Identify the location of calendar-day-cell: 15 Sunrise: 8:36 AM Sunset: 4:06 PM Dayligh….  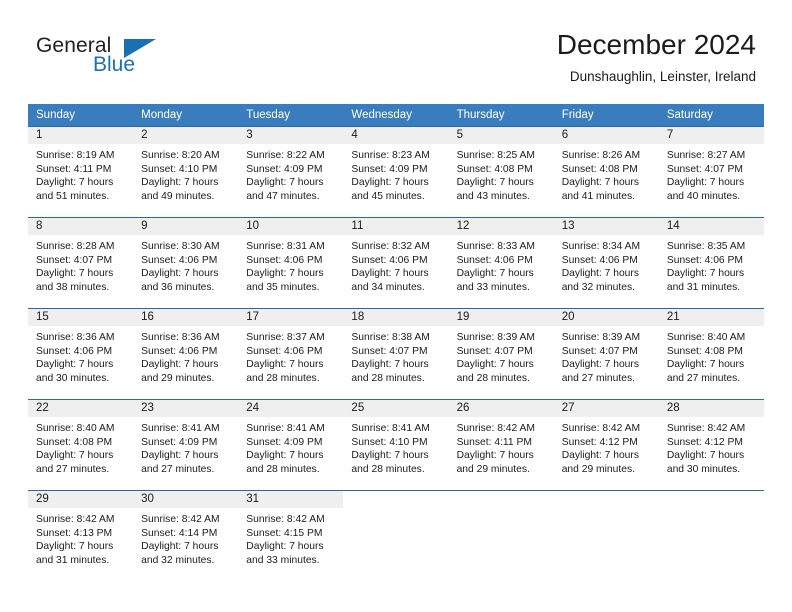
(81, 354).